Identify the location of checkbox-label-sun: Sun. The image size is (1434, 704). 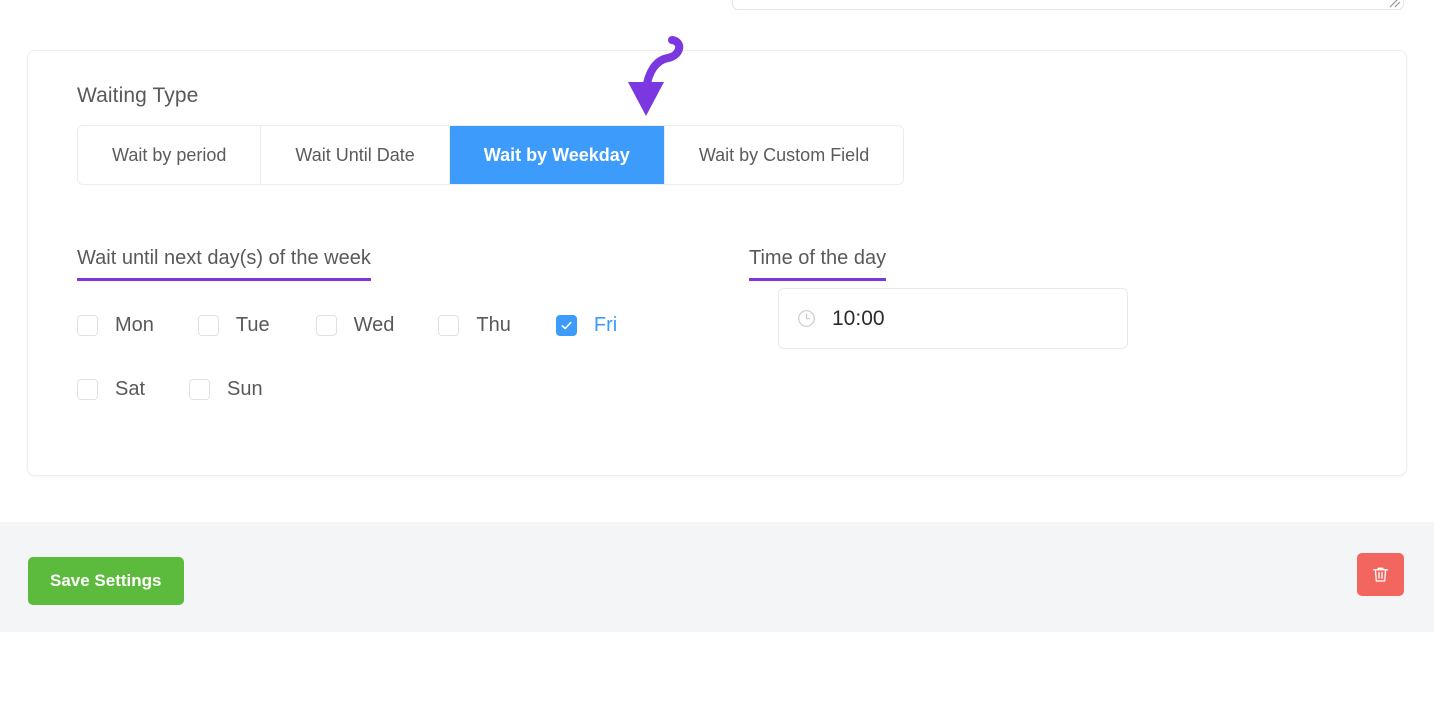
(245, 388).